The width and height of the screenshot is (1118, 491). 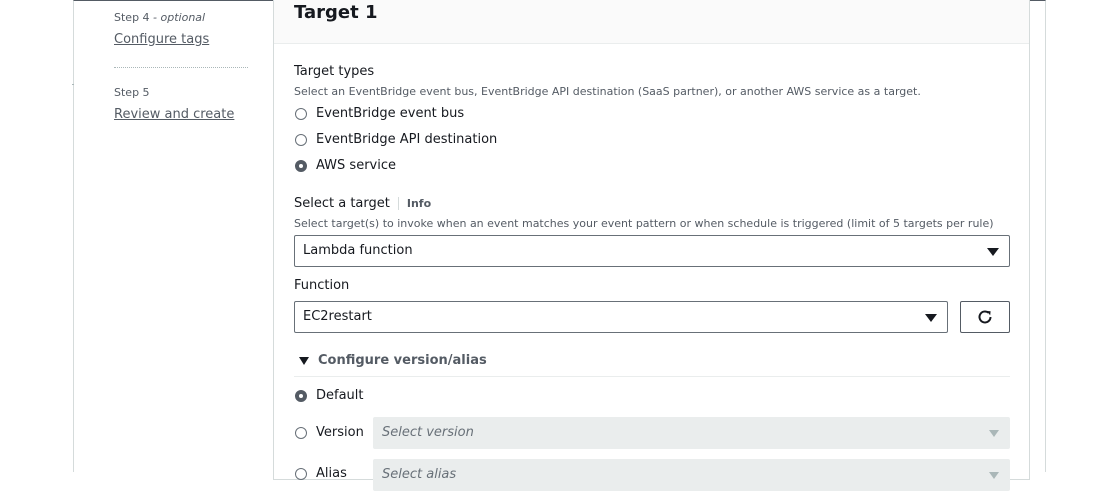 What do you see at coordinates (621, 317) in the screenshot?
I see `function-select: EC2restart` at bounding box center [621, 317].